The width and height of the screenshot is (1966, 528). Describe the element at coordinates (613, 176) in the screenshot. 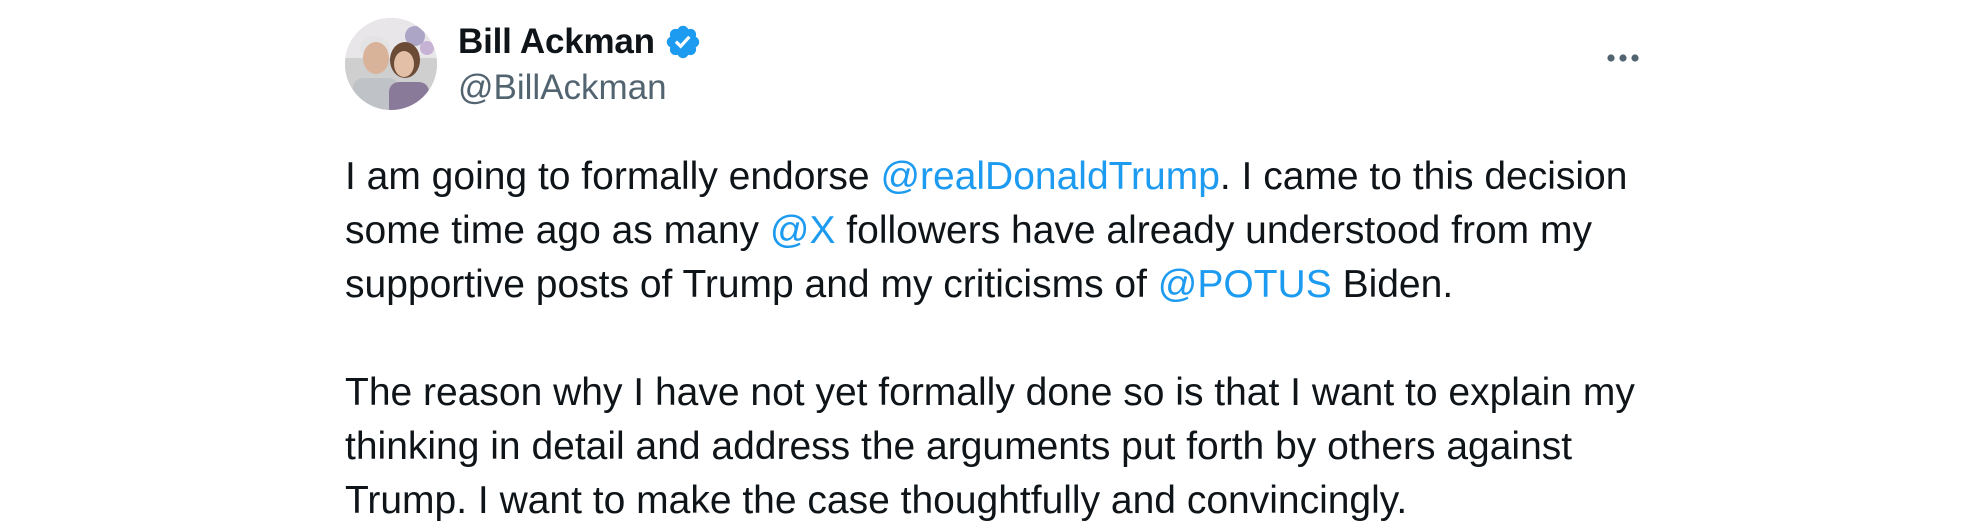

I see `tweet-text-segment: I am going to formally endorse` at that location.